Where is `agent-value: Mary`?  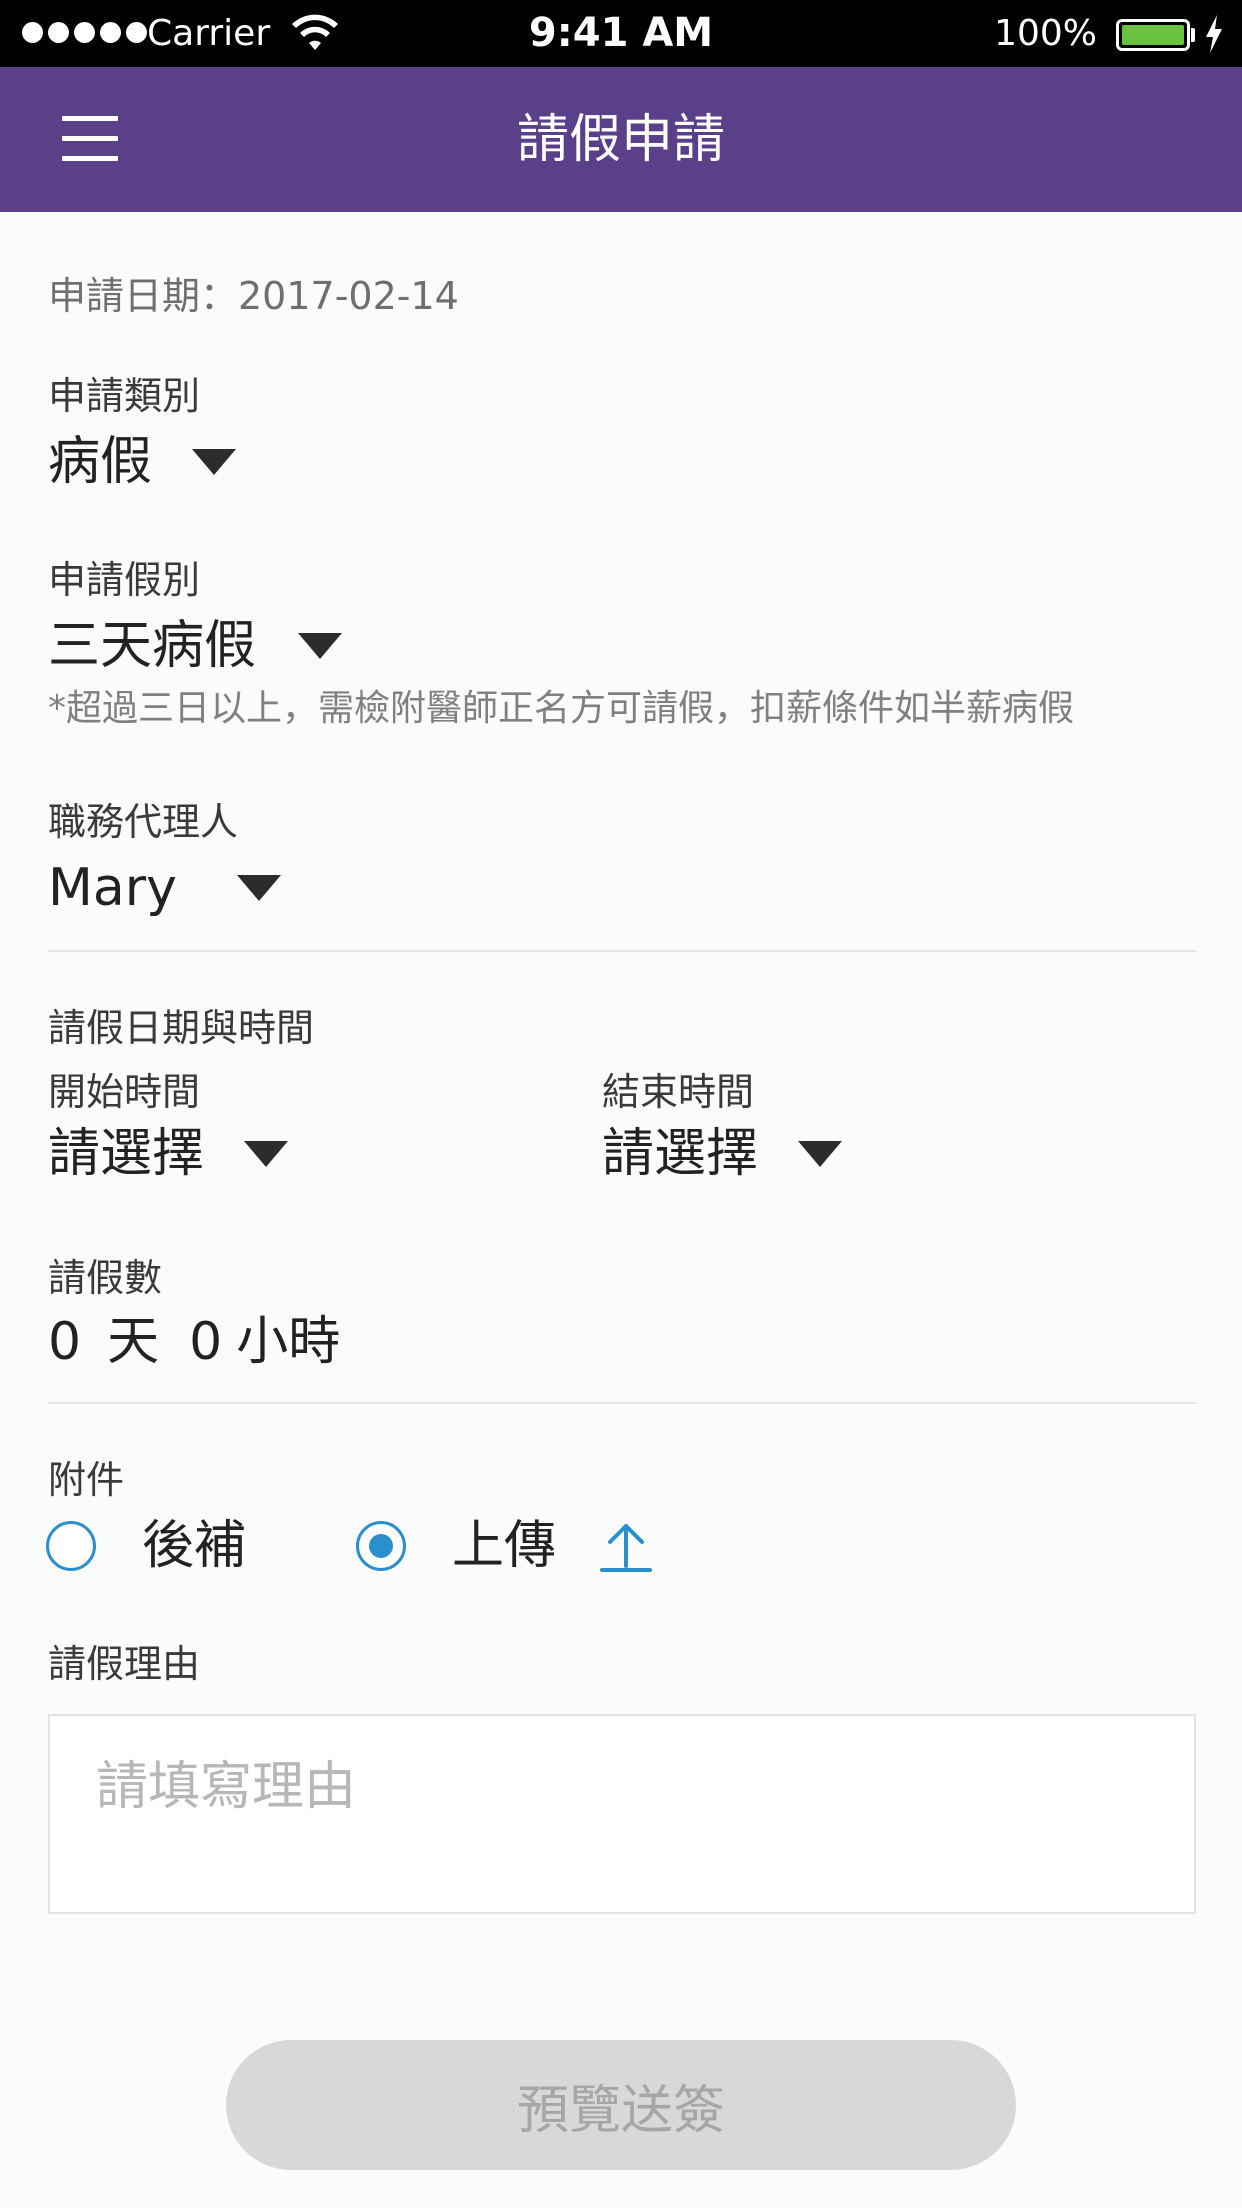 agent-value: Mary is located at coordinates (112, 888).